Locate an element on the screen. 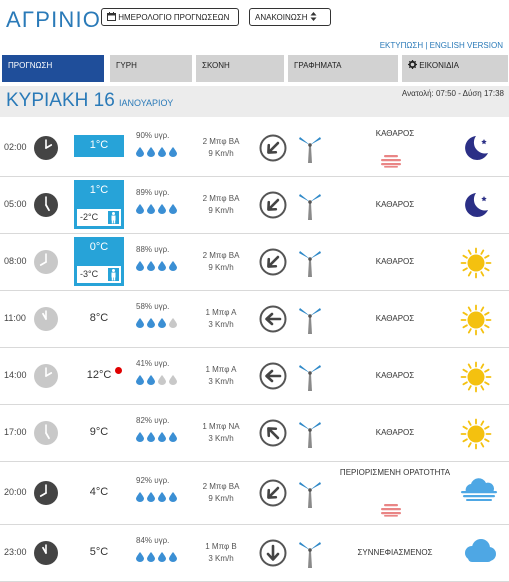  sort-arrows-icon is located at coordinates (313, 16).